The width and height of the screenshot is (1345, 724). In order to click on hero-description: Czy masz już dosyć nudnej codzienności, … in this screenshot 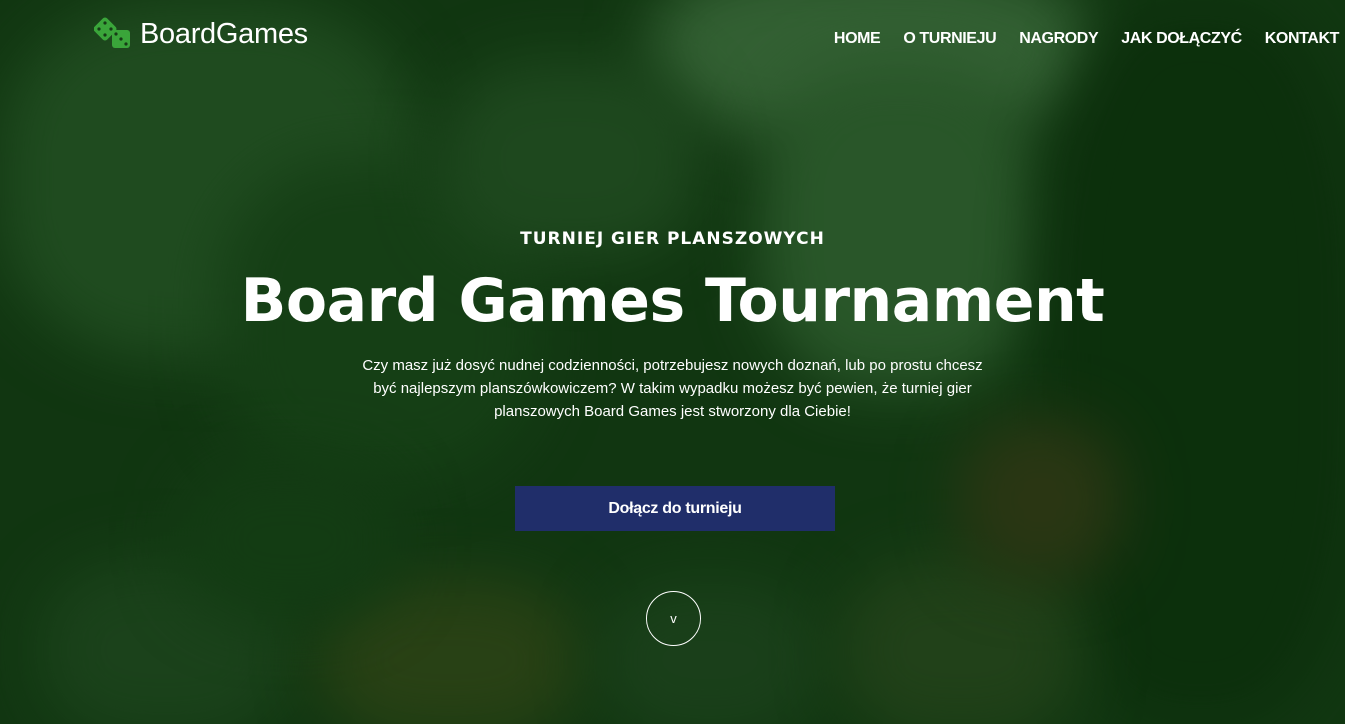, I will do `click(672, 388)`.